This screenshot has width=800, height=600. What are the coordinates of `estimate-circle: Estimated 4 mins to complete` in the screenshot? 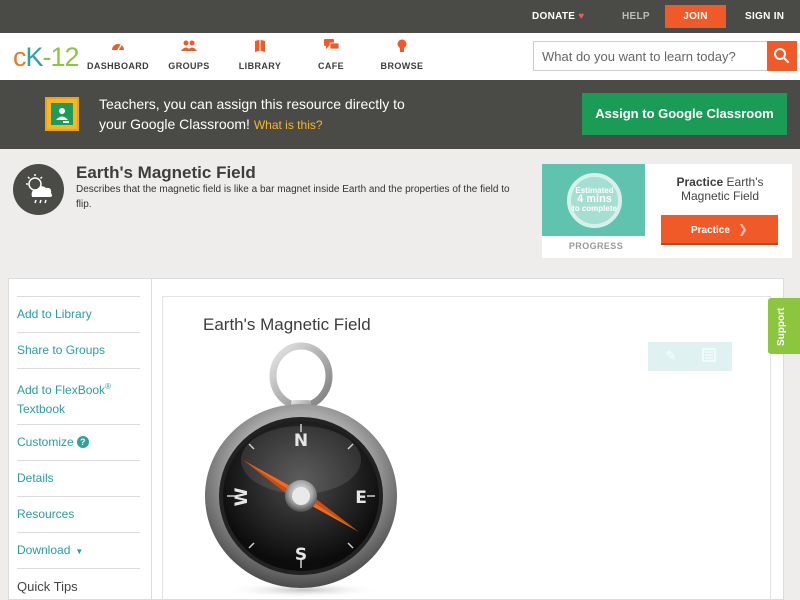 It's located at (594, 200).